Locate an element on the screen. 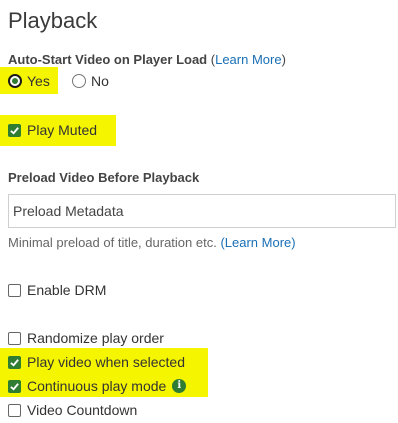 This screenshot has height=423, width=398. preload-select-value: Preload Metadata is located at coordinates (68, 211).